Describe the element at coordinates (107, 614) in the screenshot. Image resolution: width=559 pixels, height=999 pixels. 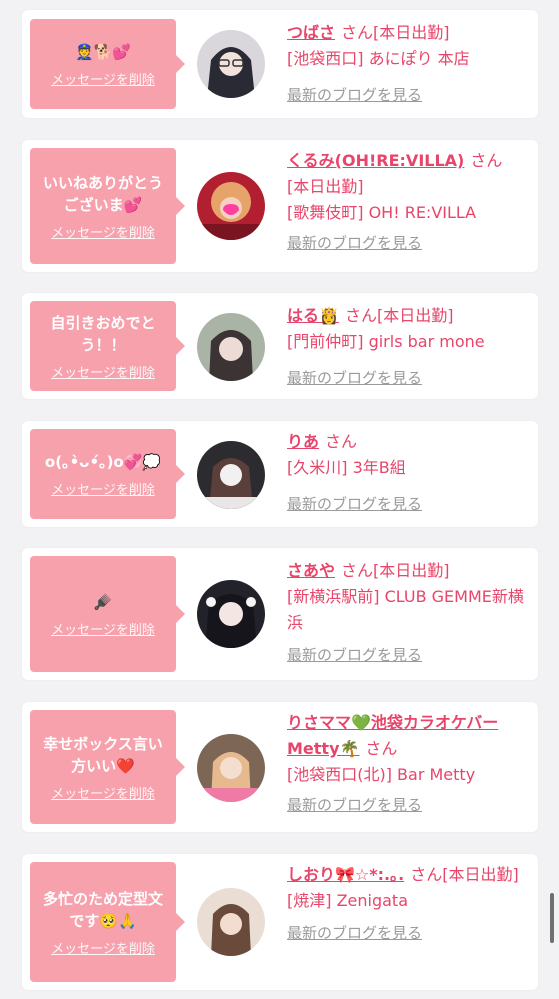
I see `message-bubble: 🪮 メッセージを削除` at that location.